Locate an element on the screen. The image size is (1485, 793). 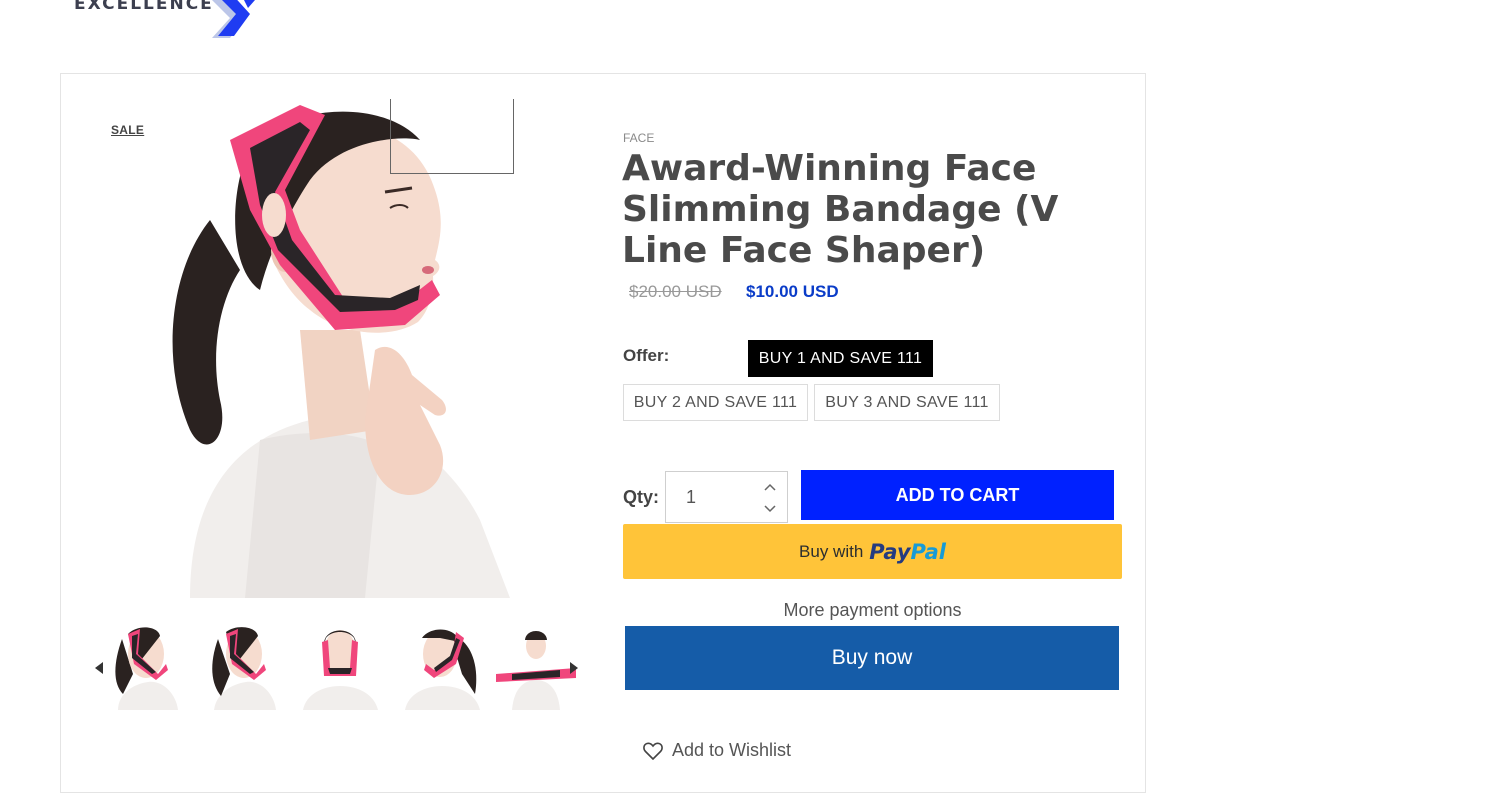
compare-price: $20.00 USD is located at coordinates (675, 291).